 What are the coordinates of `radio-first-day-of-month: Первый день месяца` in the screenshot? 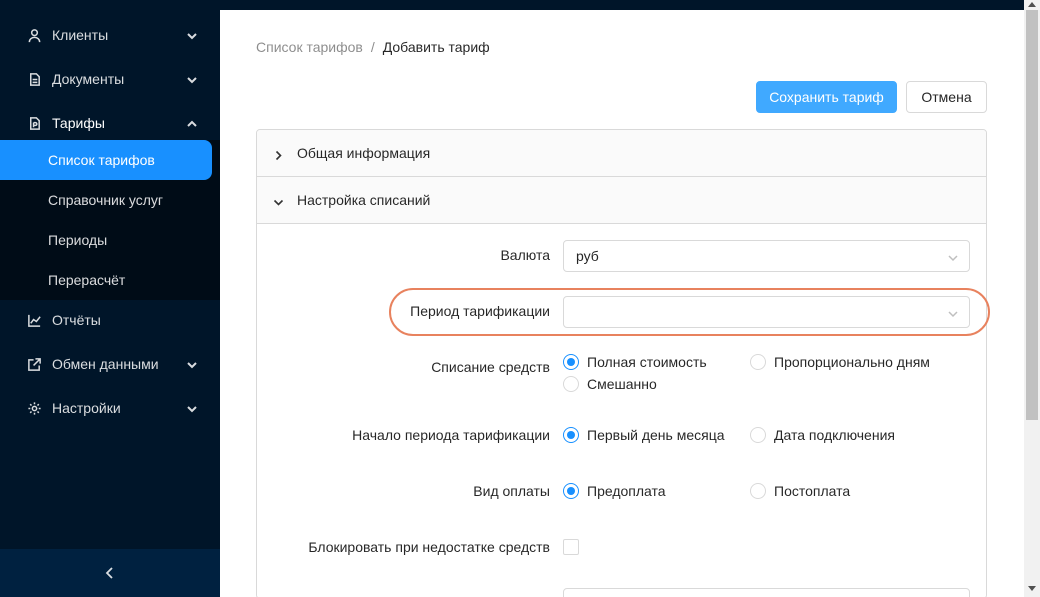 It's located at (644, 435).